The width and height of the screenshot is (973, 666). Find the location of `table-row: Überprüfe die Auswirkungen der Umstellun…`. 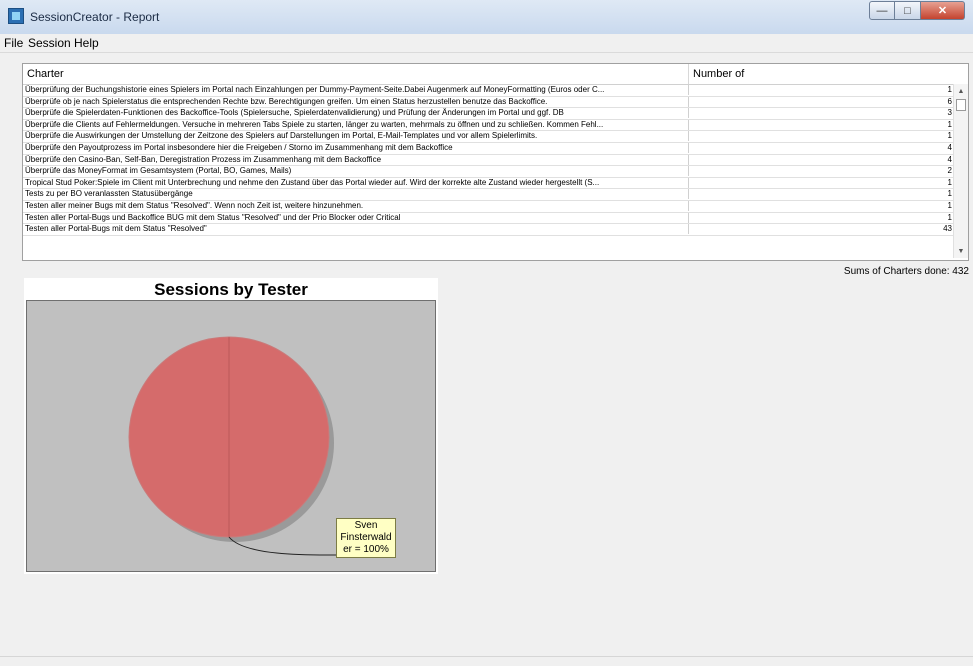

table-row: Überprüfe die Auswirkungen der Umstellun… is located at coordinates (488, 137).